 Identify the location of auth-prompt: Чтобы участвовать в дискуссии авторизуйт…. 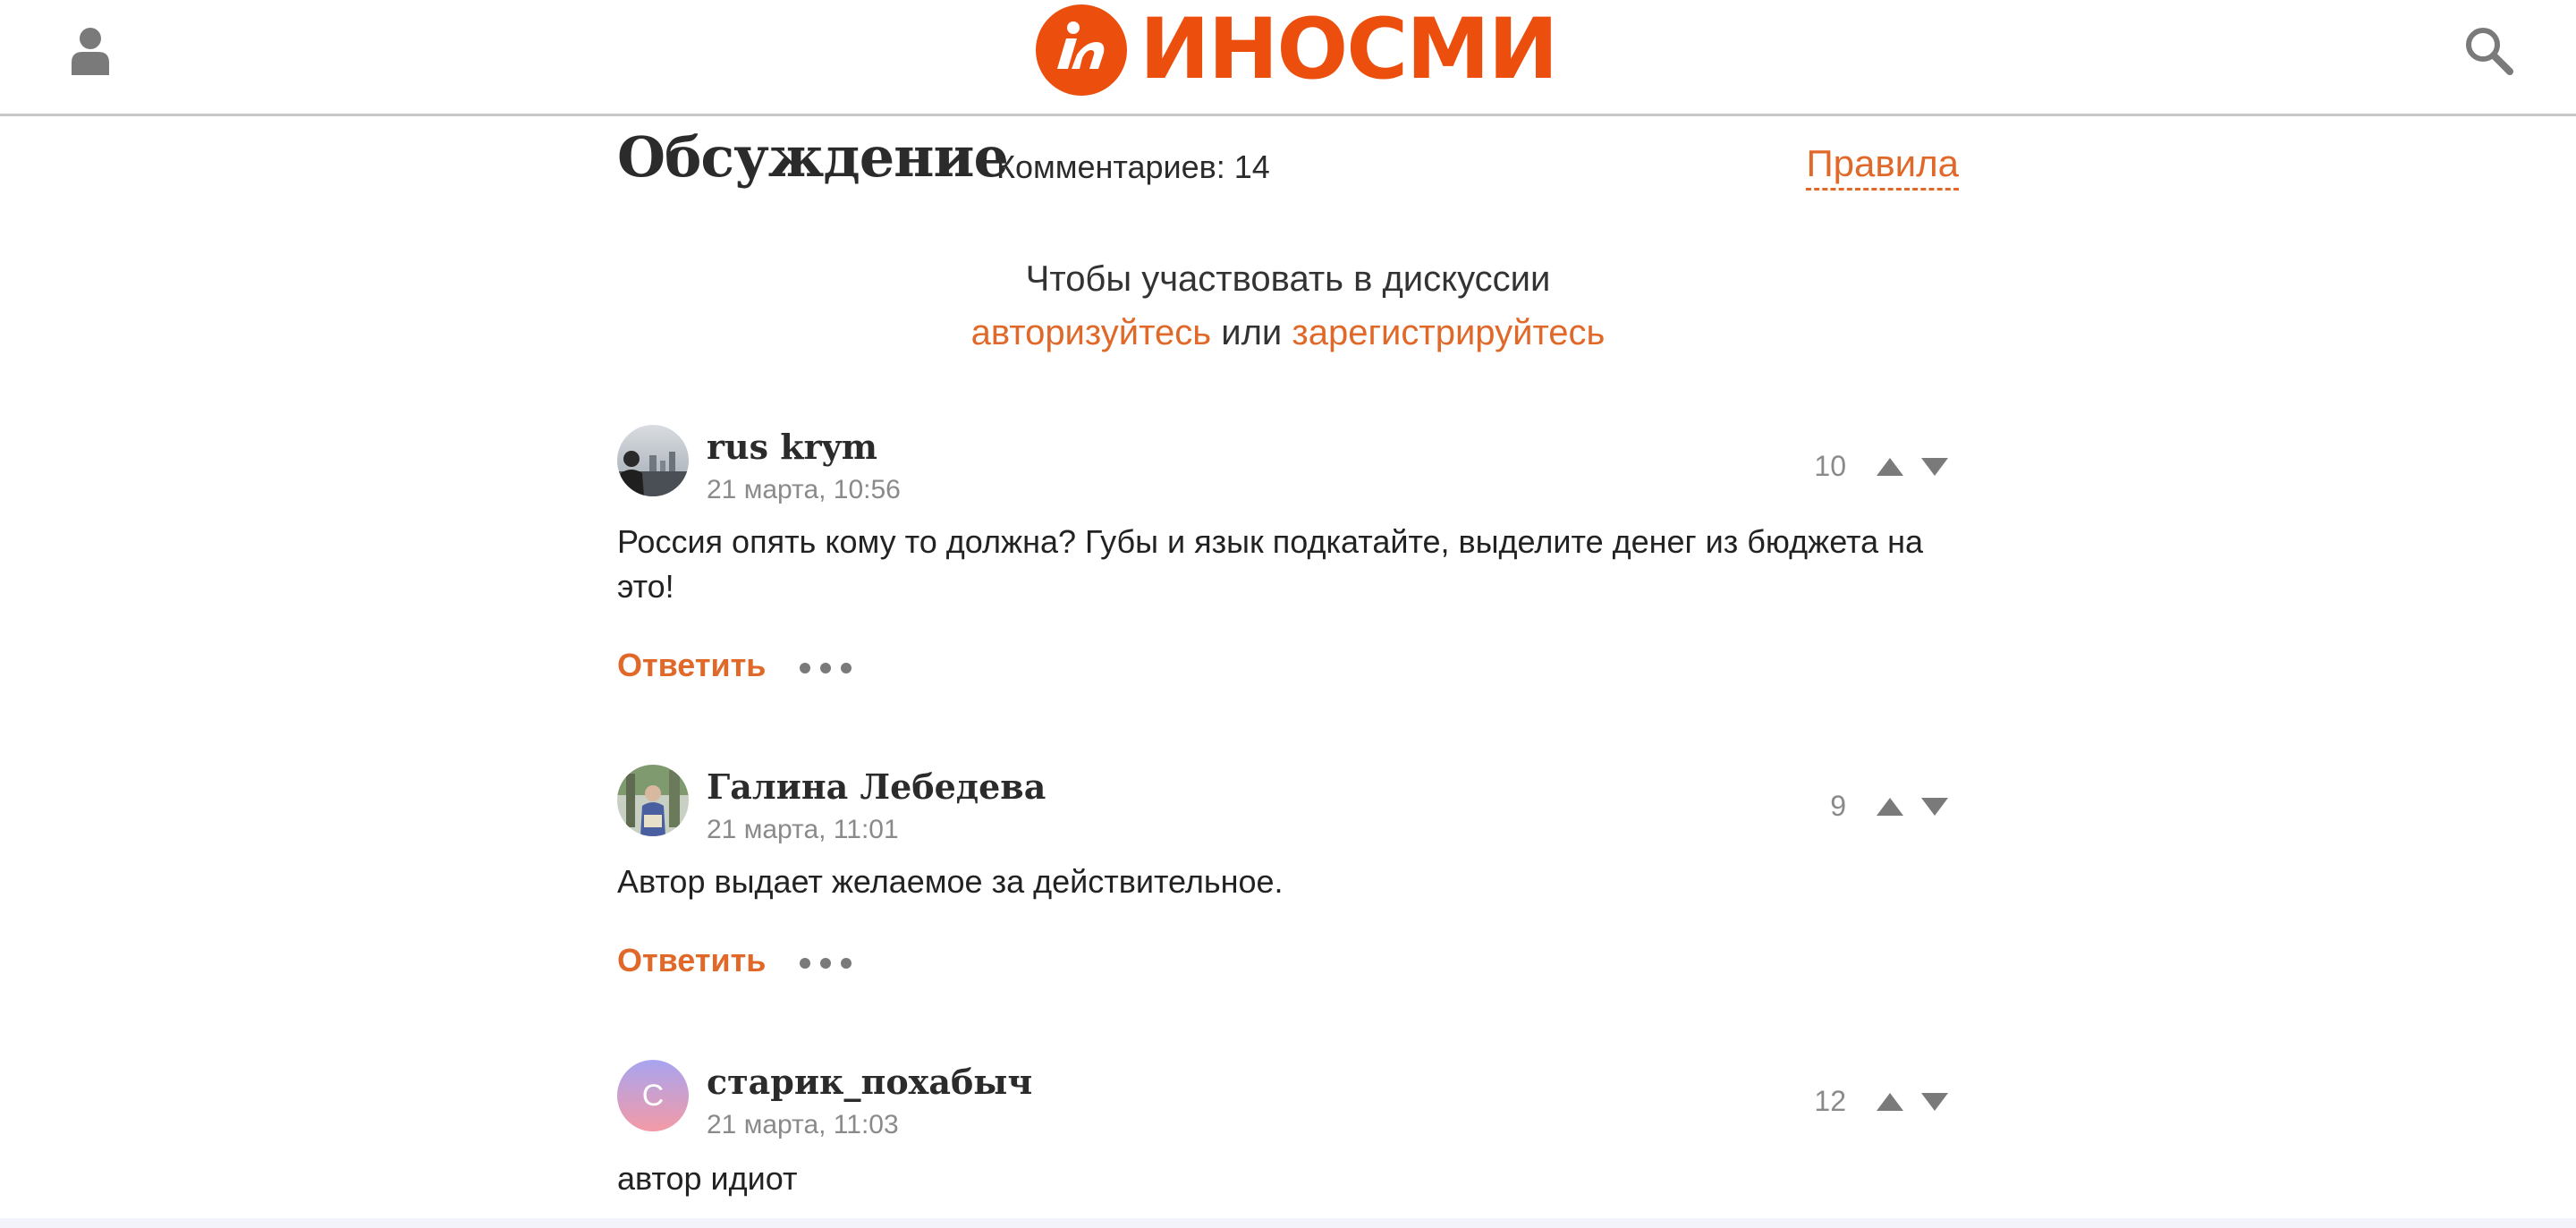
(1288, 306).